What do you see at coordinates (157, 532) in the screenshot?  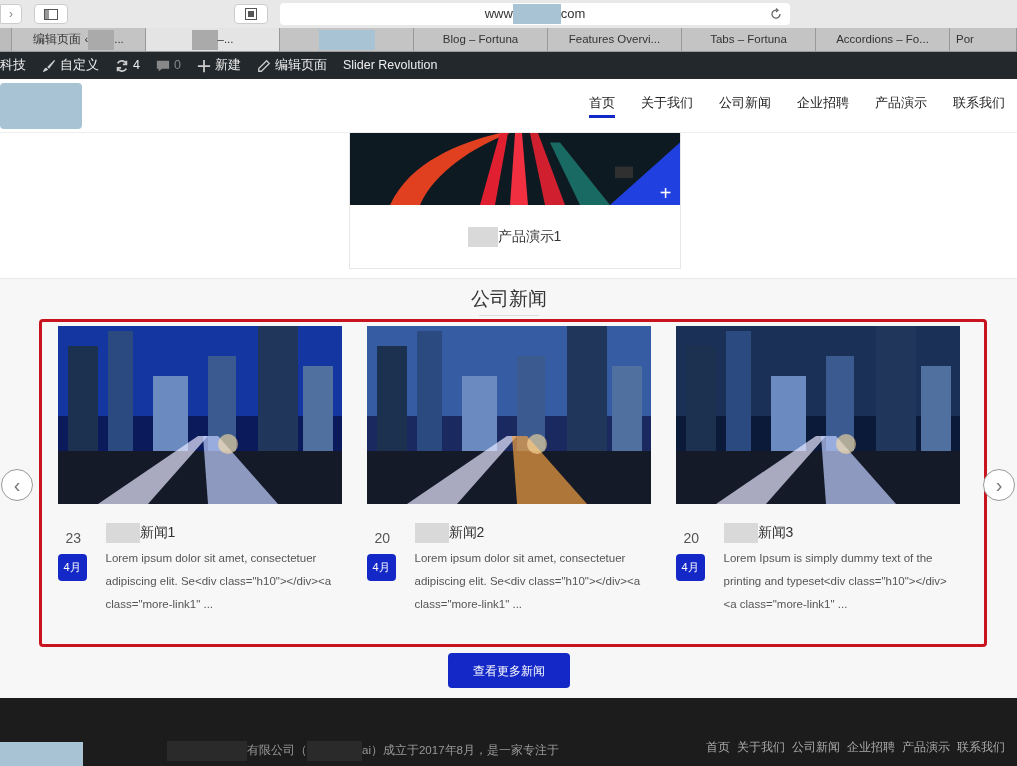 I see `news-title: 新闻1` at bounding box center [157, 532].